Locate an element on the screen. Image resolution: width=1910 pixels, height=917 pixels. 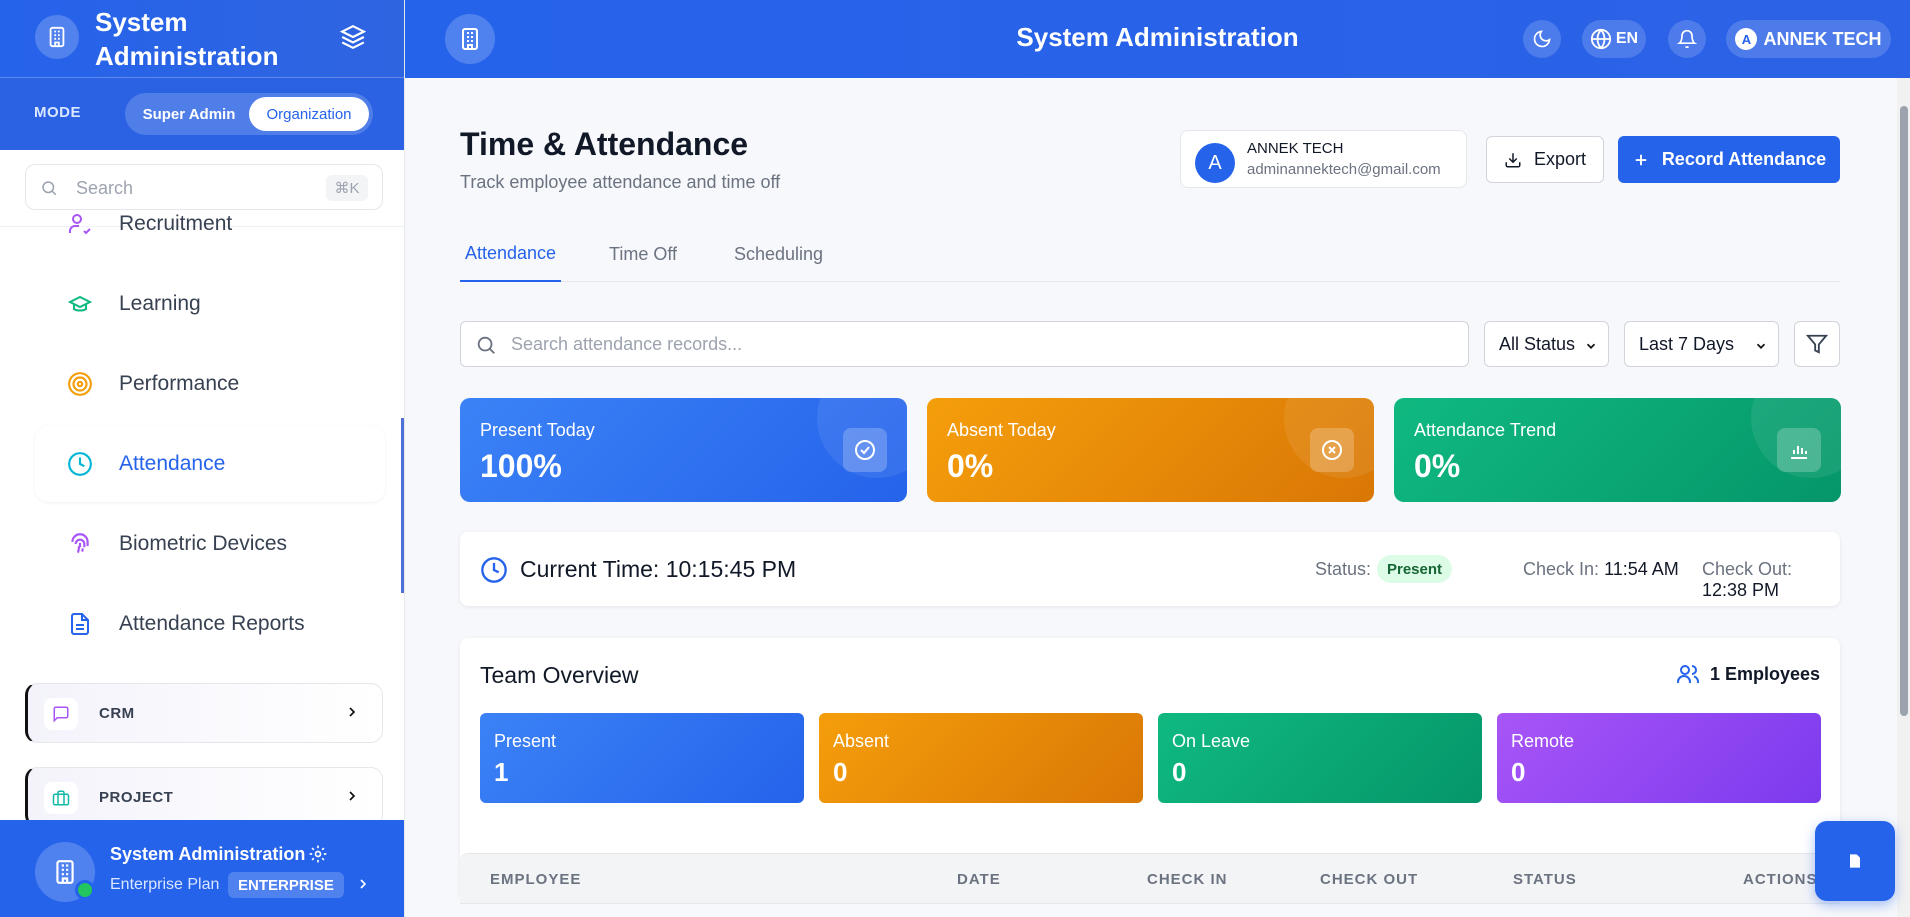
sidebar-item-performance: Performance is located at coordinates (210, 384).